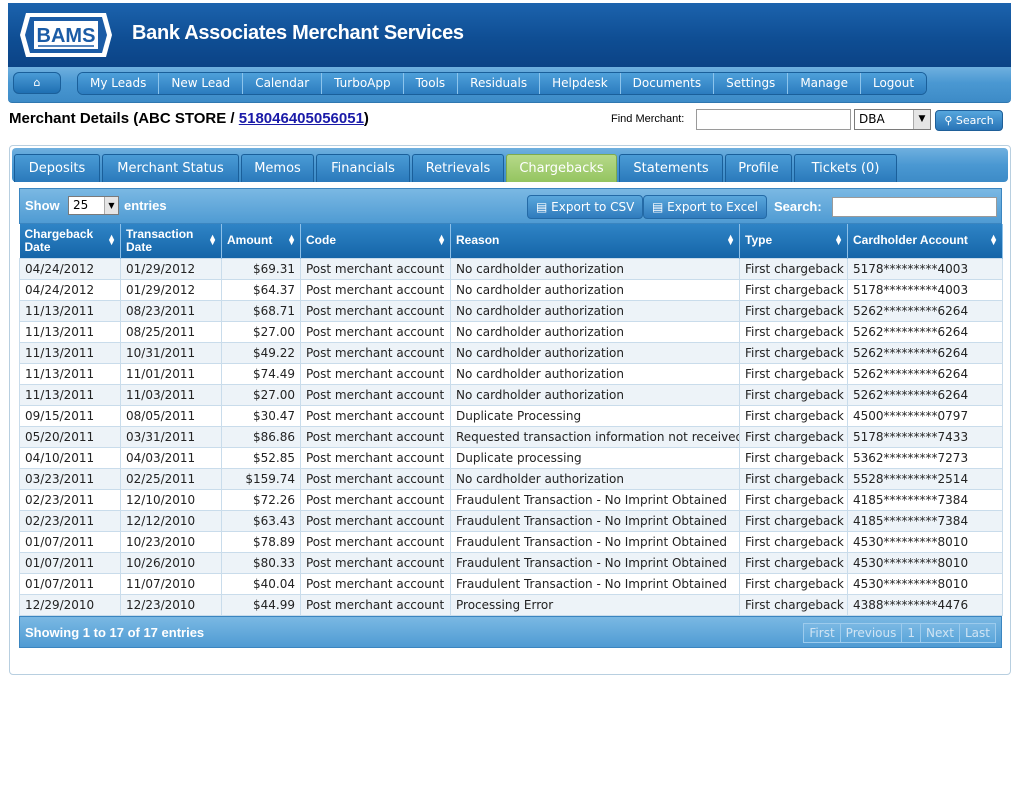 Image resolution: width=1023 pixels, height=799 pixels. I want to click on col-code: Code ▲ ▼, so click(375, 241).